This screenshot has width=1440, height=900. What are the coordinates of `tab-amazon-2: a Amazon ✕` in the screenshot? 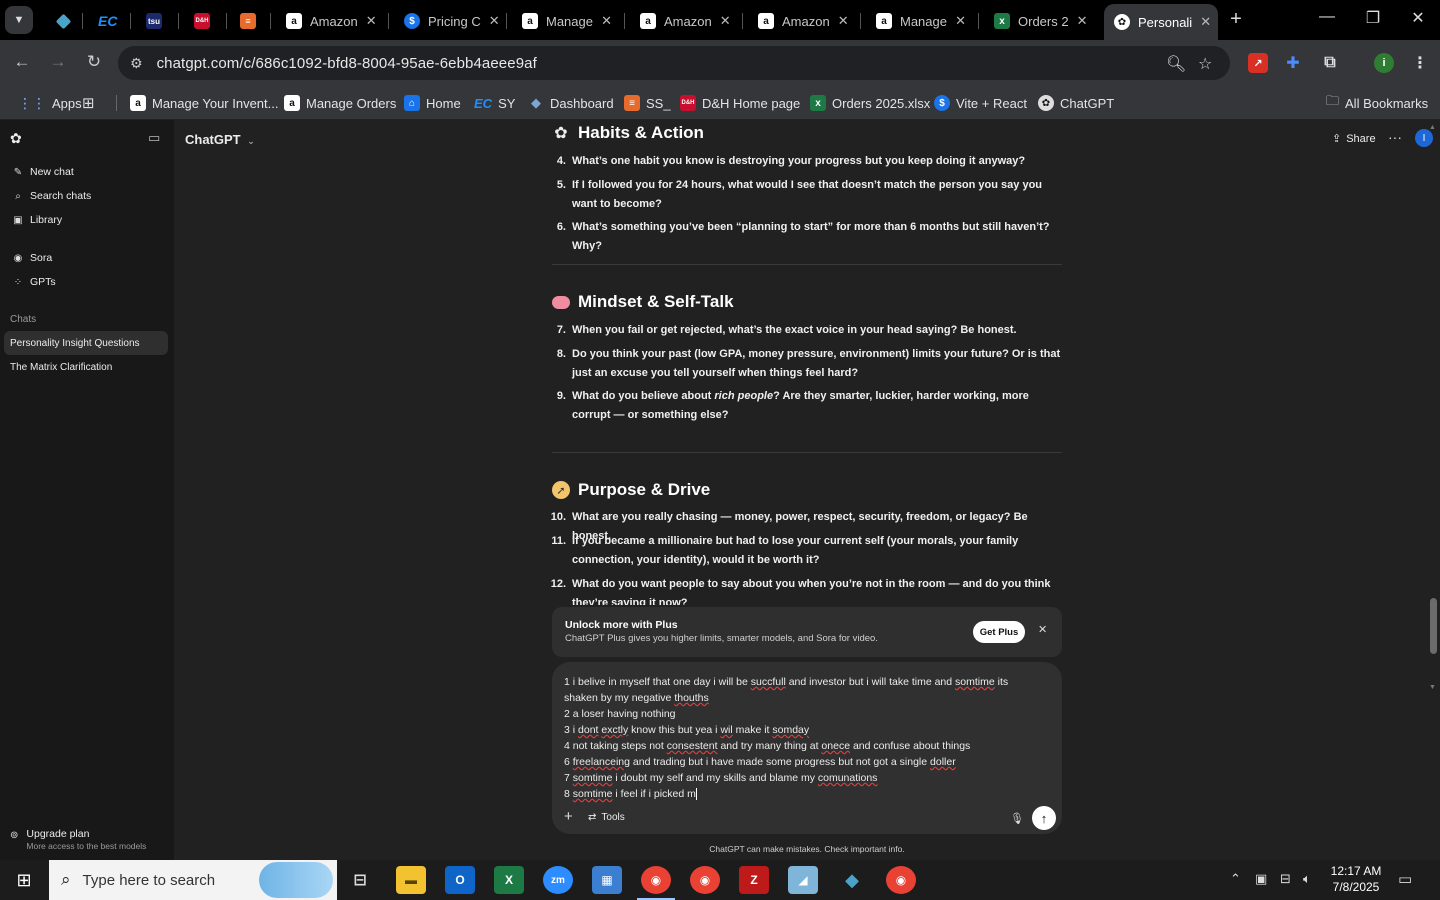 It's located at (685, 21).